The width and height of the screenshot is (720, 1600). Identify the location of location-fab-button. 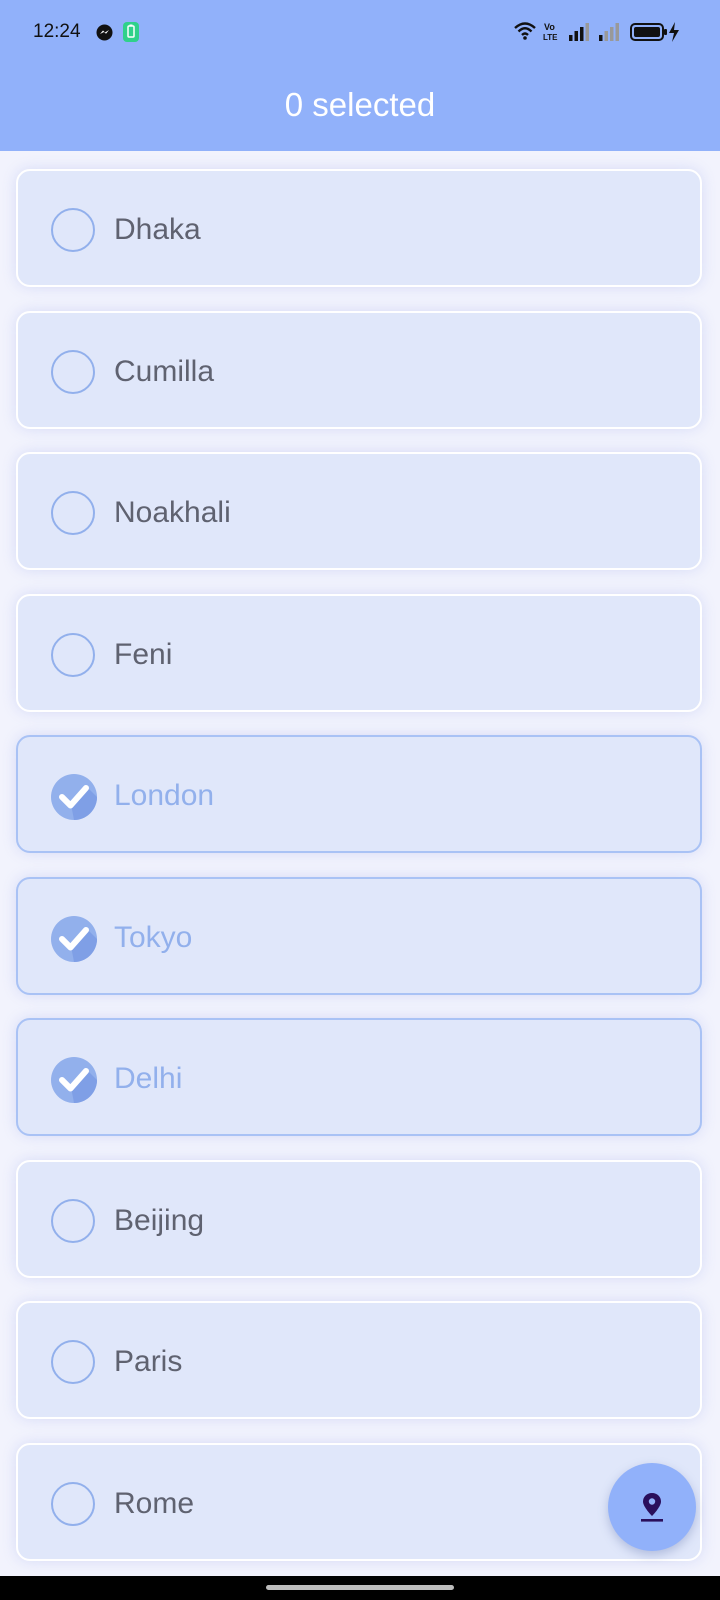
(652, 1507).